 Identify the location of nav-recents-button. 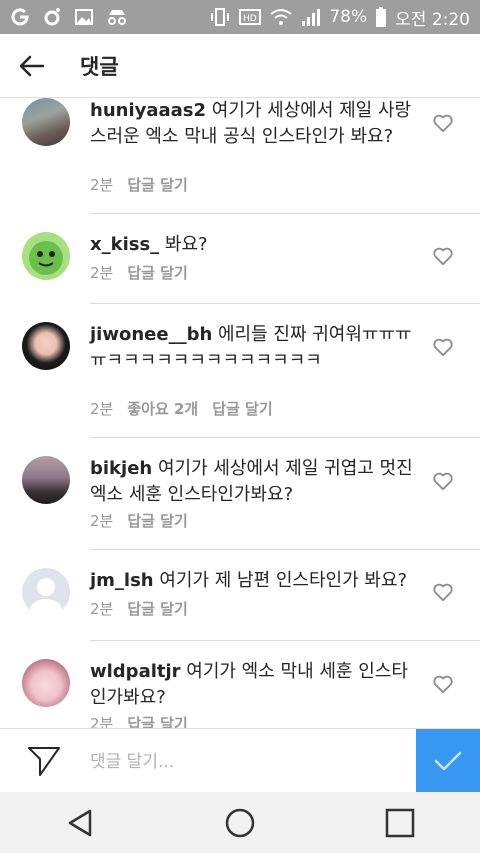
(400, 823).